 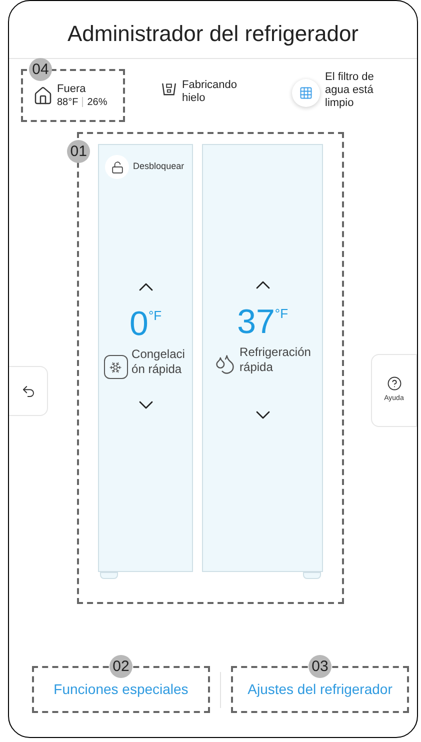 What do you see at coordinates (78, 151) in the screenshot?
I see `callout-number: 01` at bounding box center [78, 151].